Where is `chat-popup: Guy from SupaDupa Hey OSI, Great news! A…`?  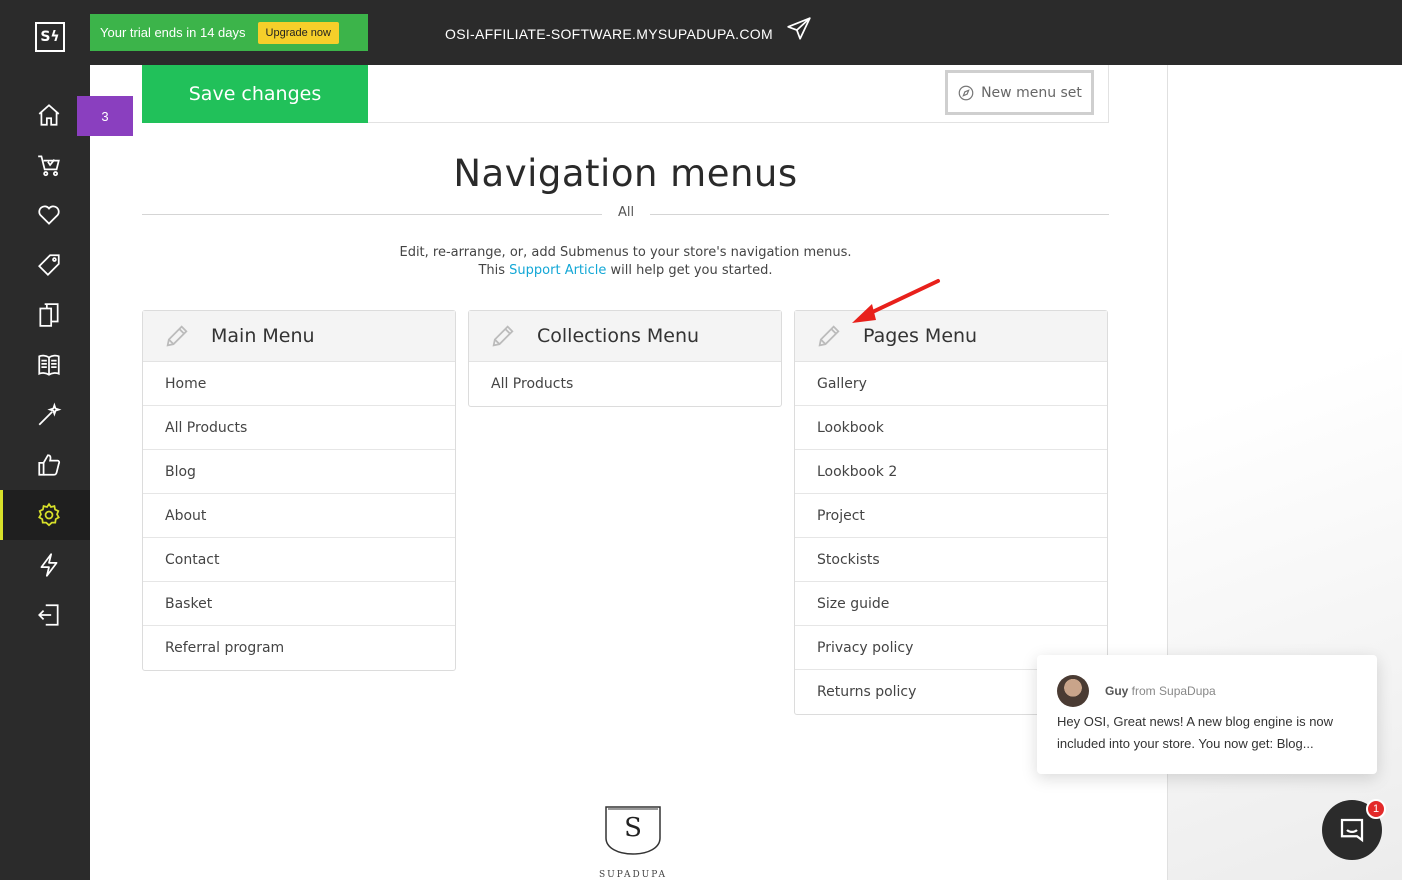 chat-popup: Guy from SupaDupa Hey OSI, Great news! A… is located at coordinates (1207, 714).